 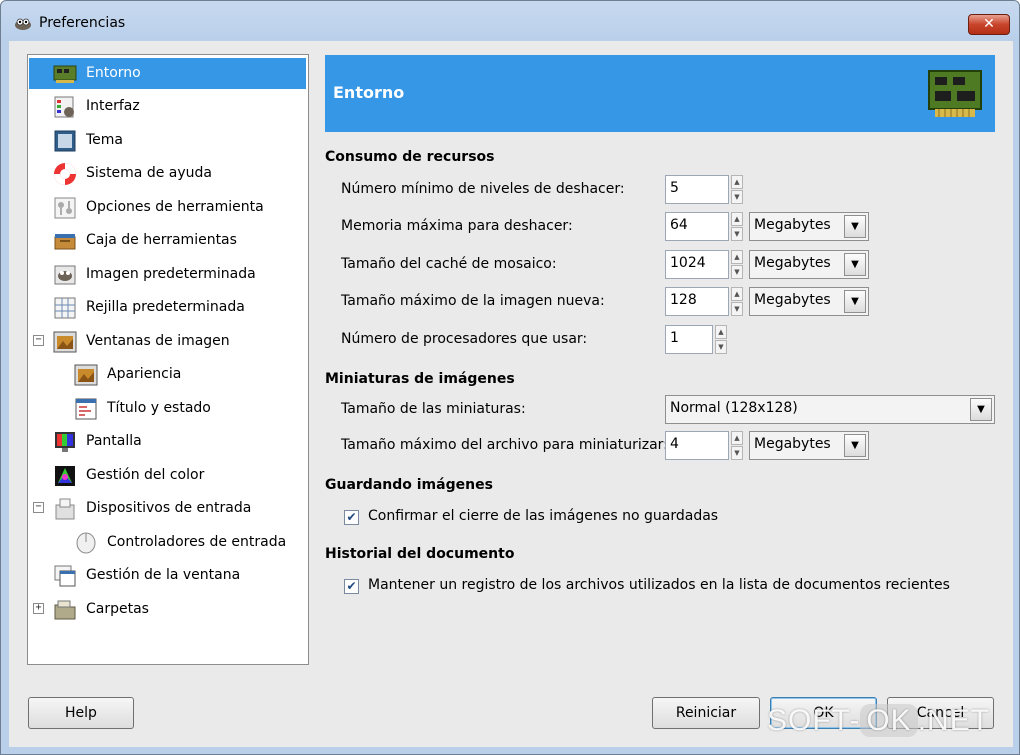 What do you see at coordinates (809, 301) in the screenshot?
I see `max-new-image-unit-select: Megabytes ▼` at bounding box center [809, 301].